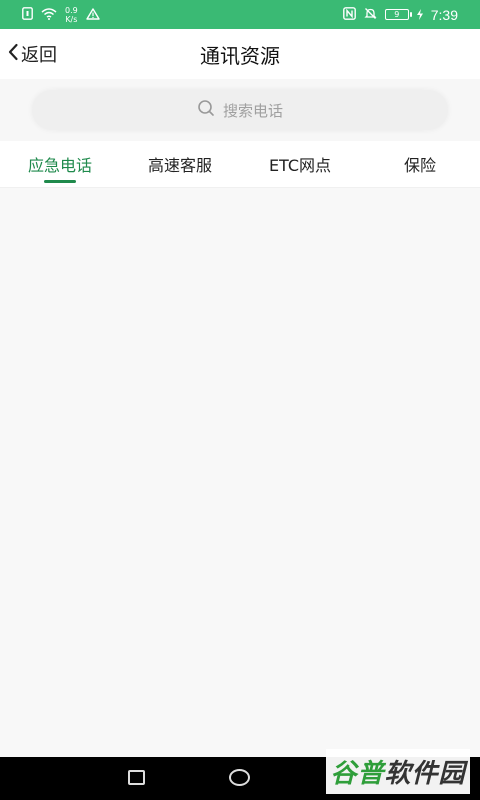  What do you see at coordinates (49, 14) in the screenshot?
I see `wifi-icon` at bounding box center [49, 14].